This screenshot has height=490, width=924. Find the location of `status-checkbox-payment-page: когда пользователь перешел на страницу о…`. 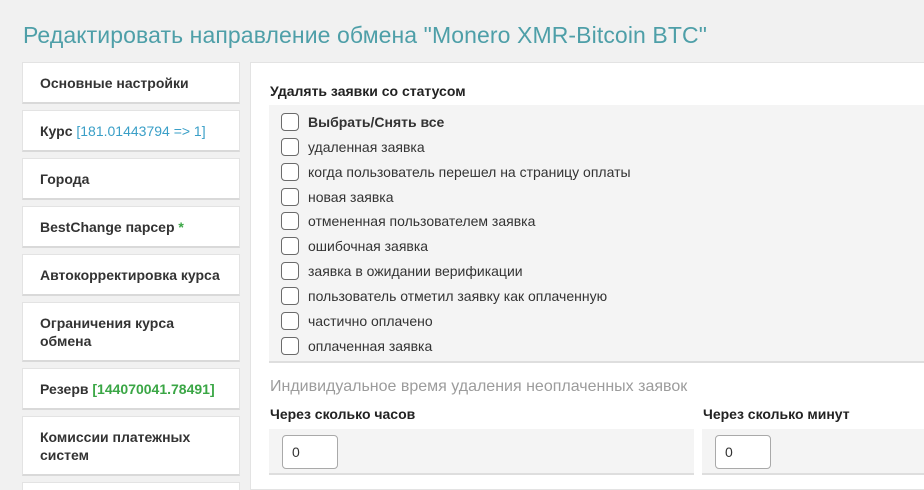

status-checkbox-payment-page: когда пользователь перешел на страницу о… is located at coordinates (456, 172).